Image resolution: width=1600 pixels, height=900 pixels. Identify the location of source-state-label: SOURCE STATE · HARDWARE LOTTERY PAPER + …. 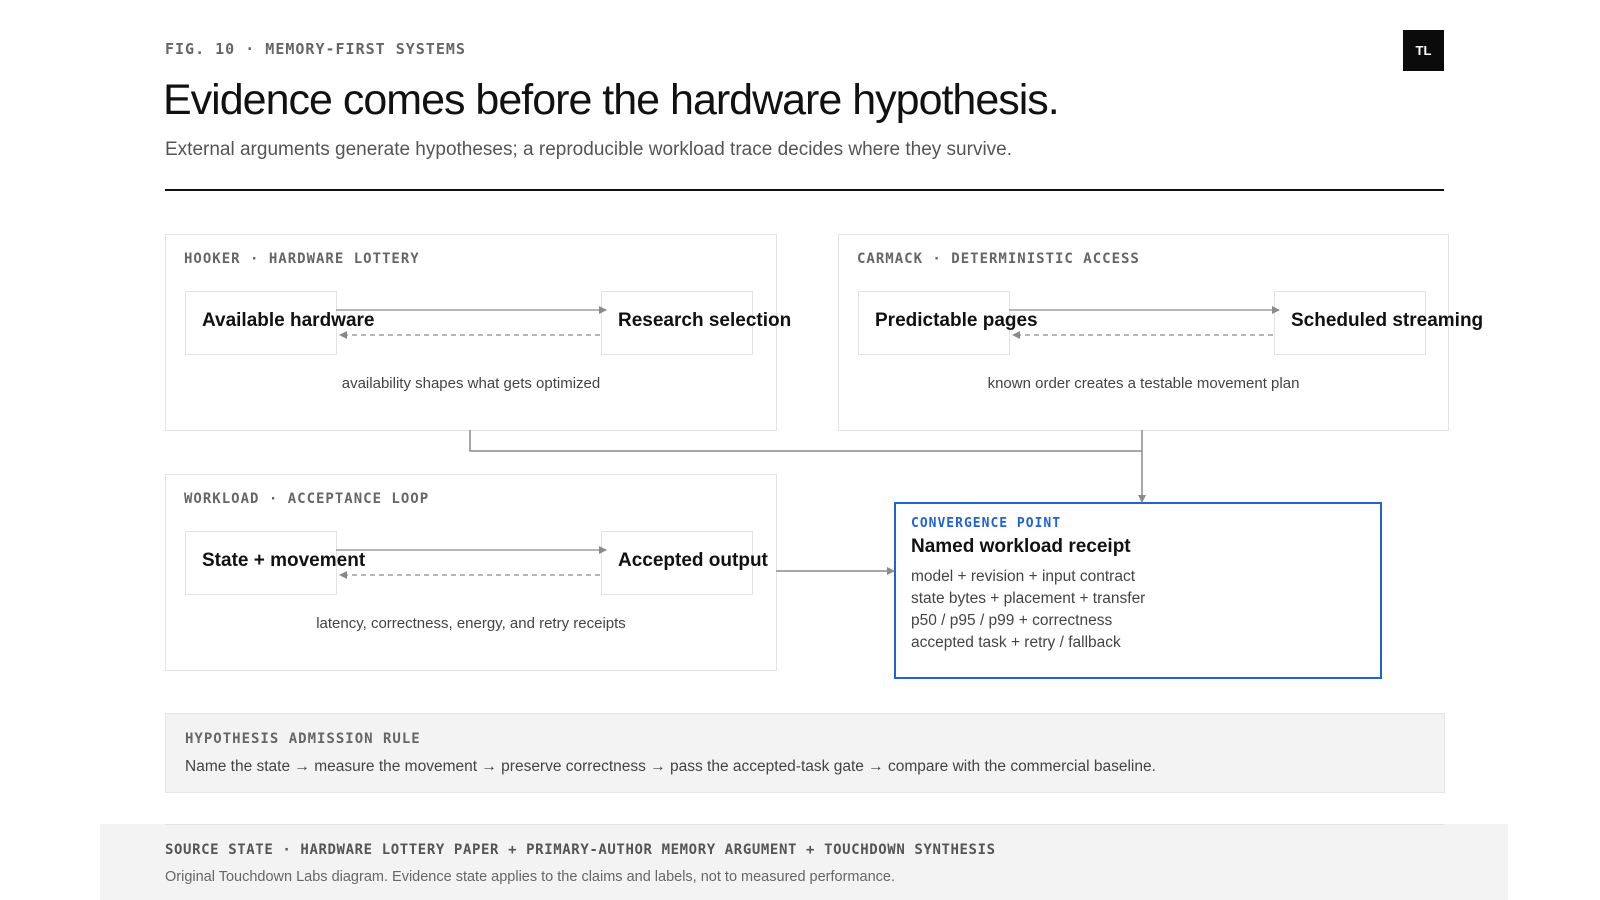
(580, 850).